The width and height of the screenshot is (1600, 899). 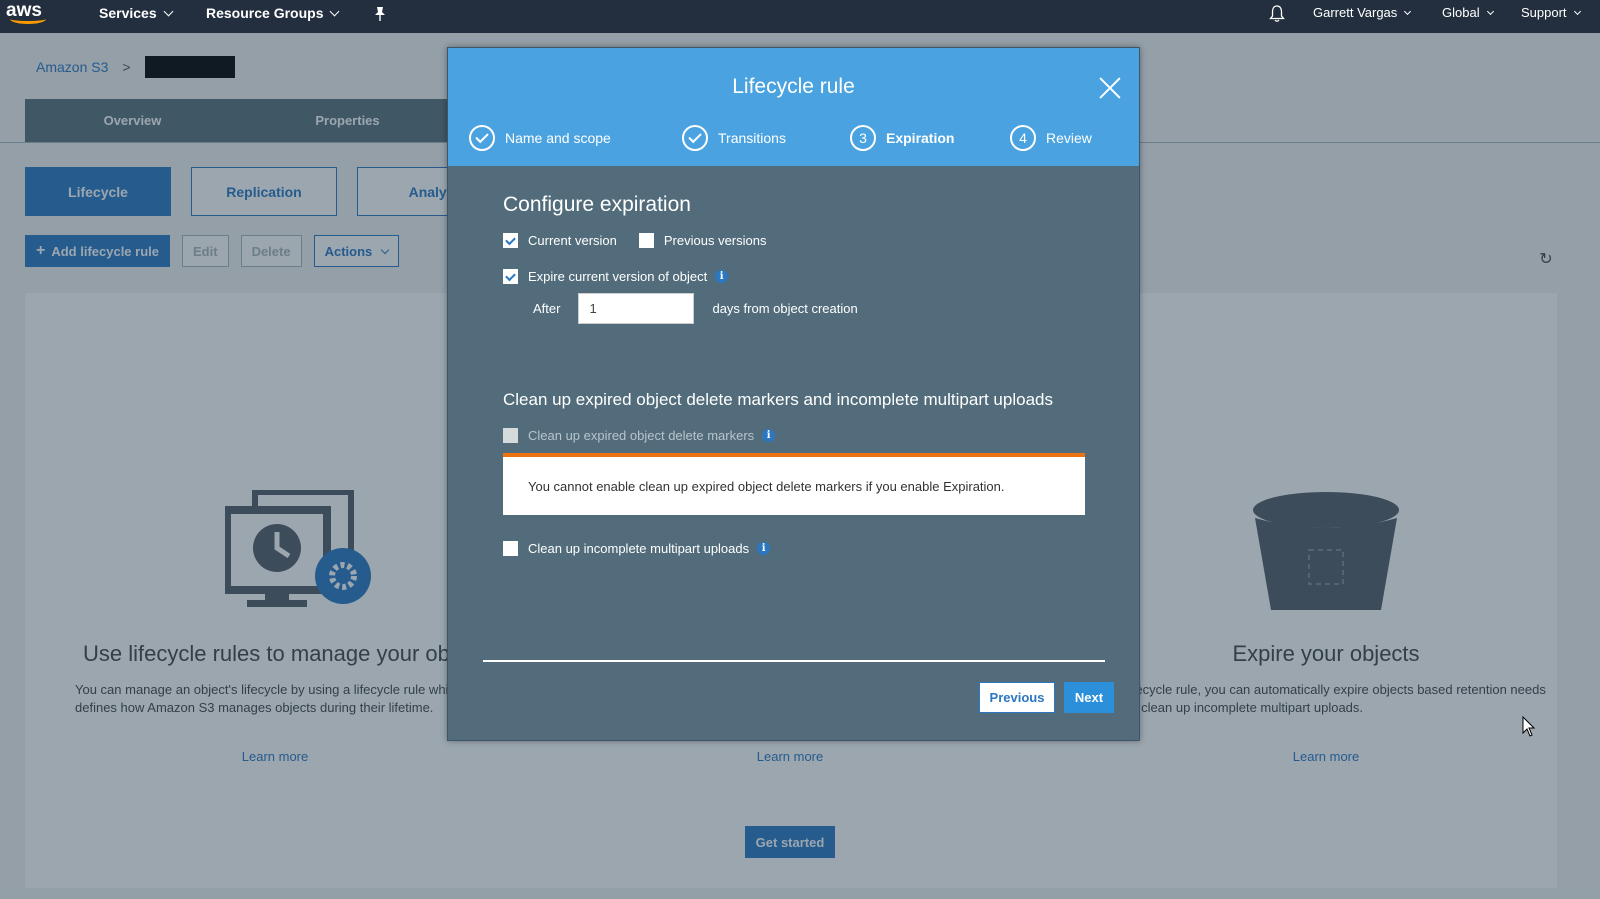 What do you see at coordinates (636, 308) in the screenshot?
I see `days-input: 1` at bounding box center [636, 308].